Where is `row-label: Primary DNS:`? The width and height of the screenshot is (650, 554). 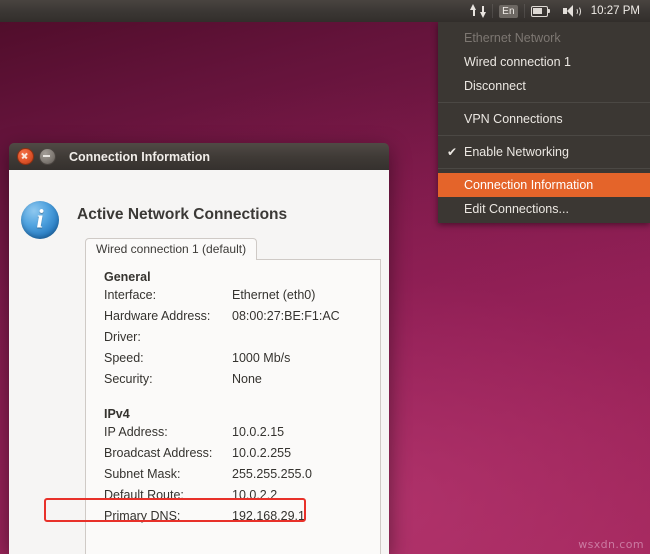
row-label: Primary DNS: is located at coordinates (142, 516).